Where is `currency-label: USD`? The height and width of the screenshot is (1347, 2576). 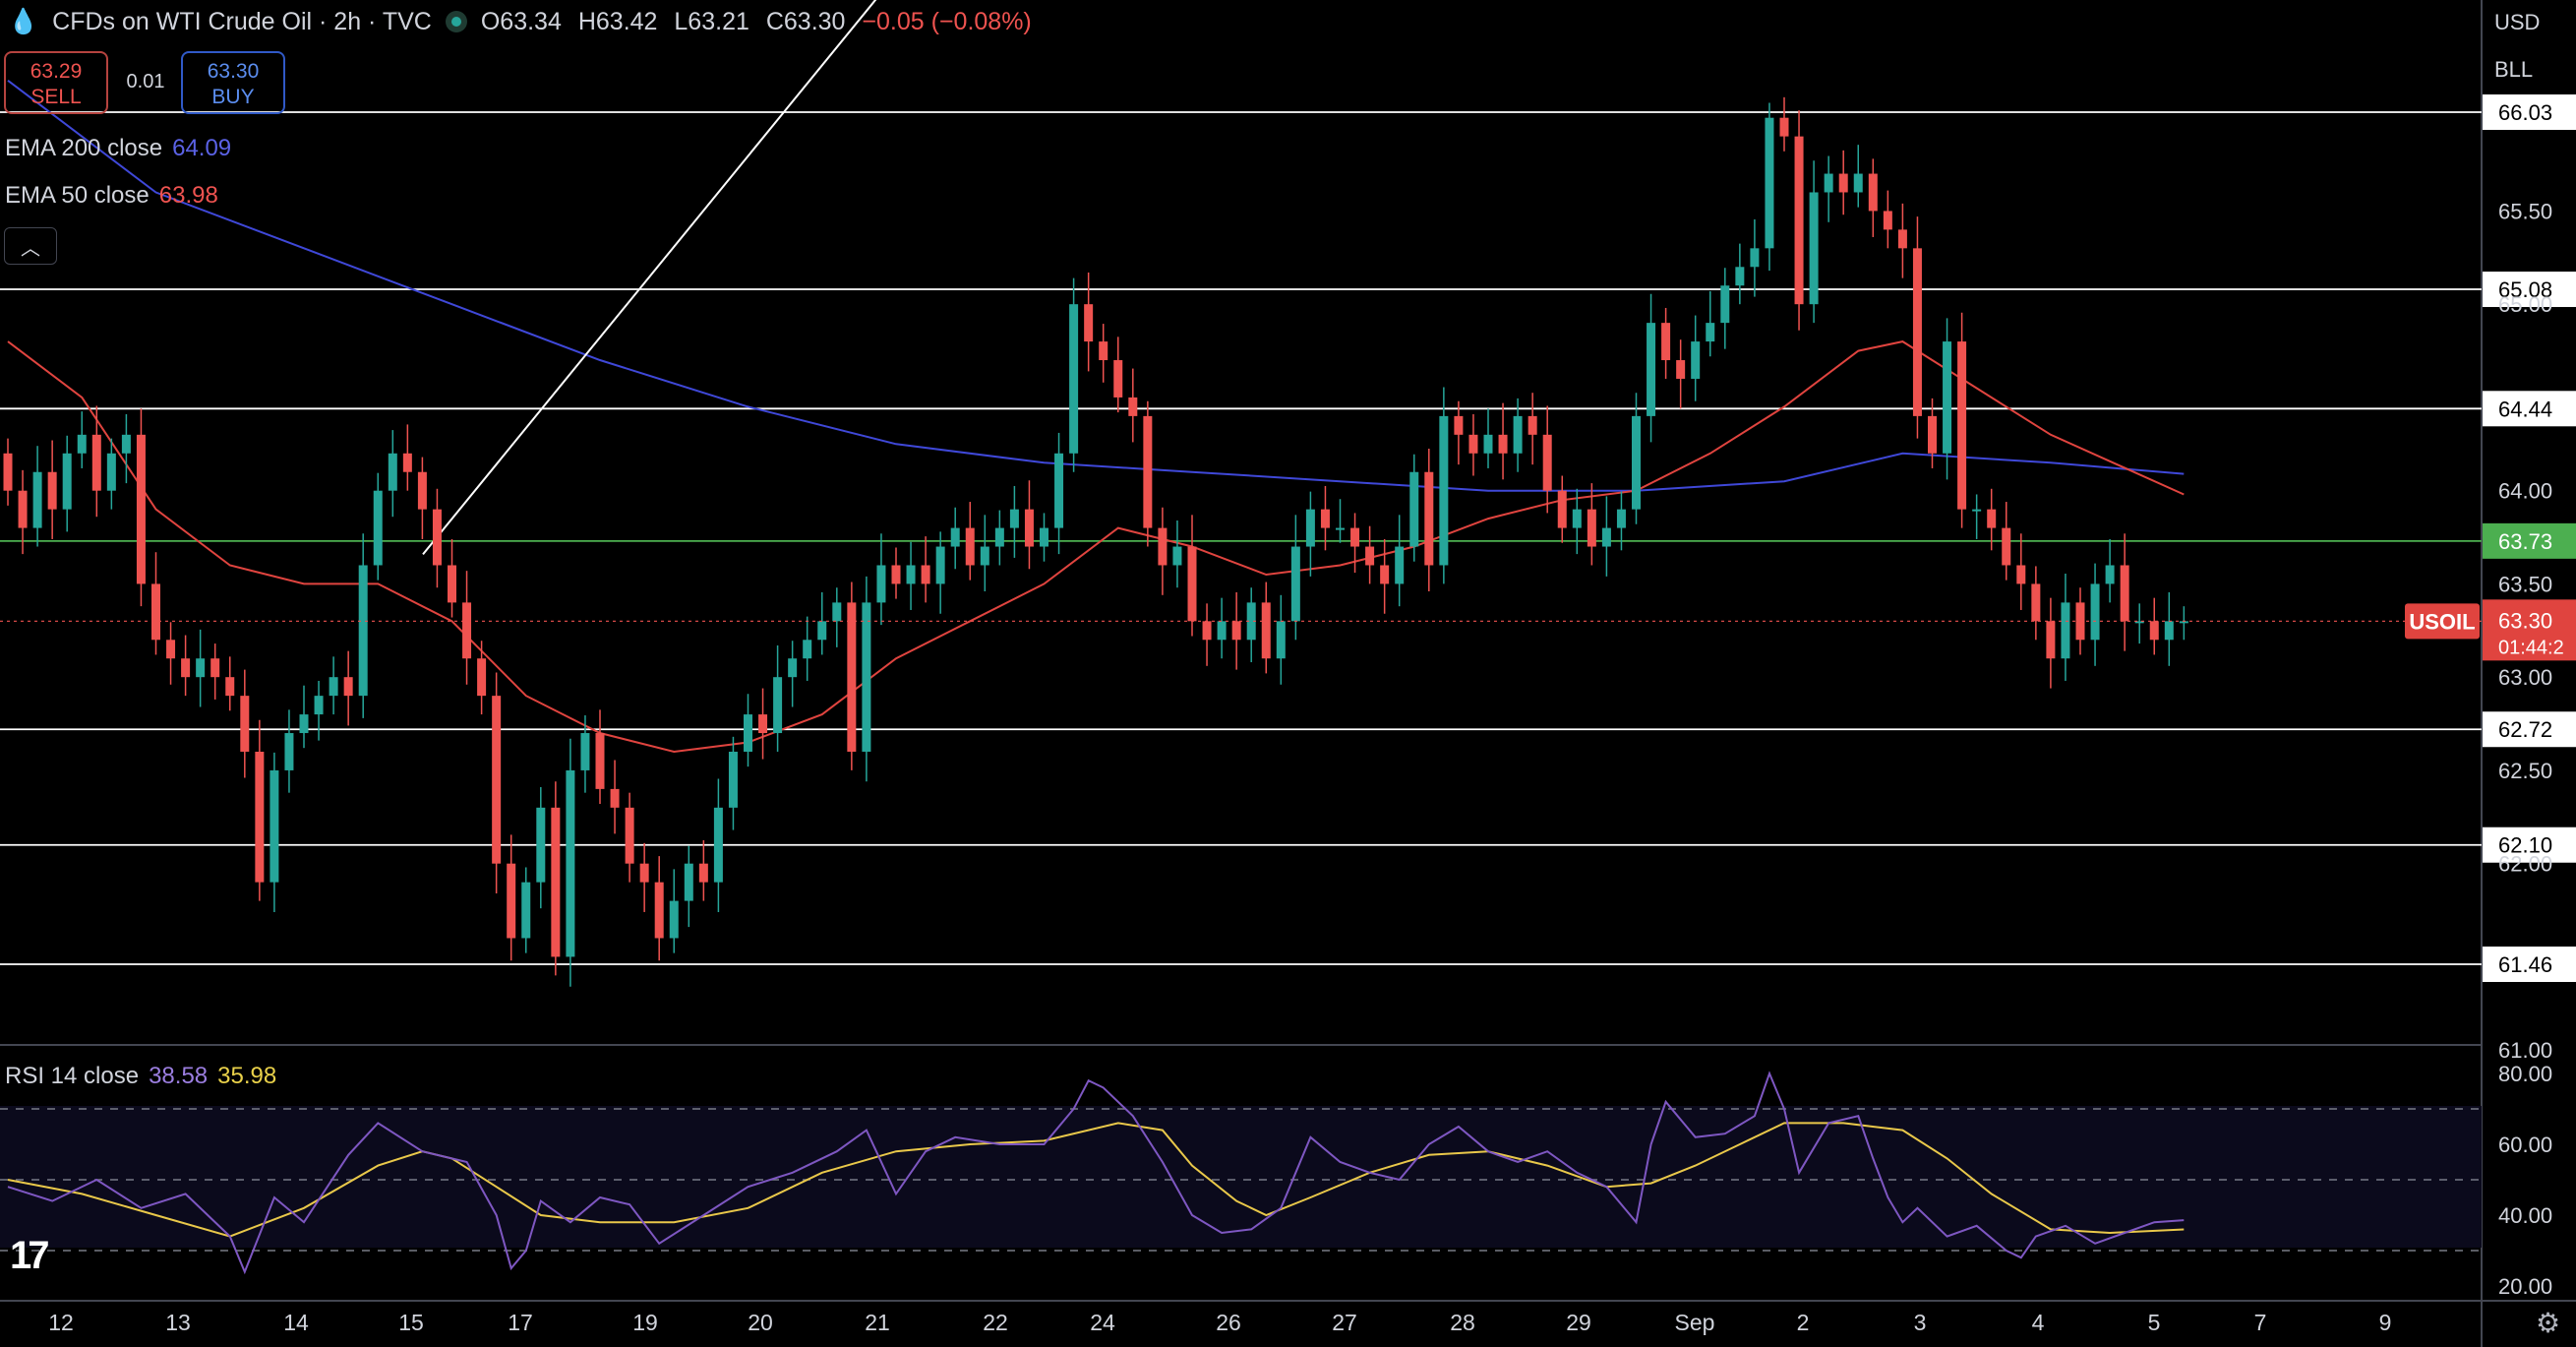
currency-label: USD is located at coordinates (2517, 22).